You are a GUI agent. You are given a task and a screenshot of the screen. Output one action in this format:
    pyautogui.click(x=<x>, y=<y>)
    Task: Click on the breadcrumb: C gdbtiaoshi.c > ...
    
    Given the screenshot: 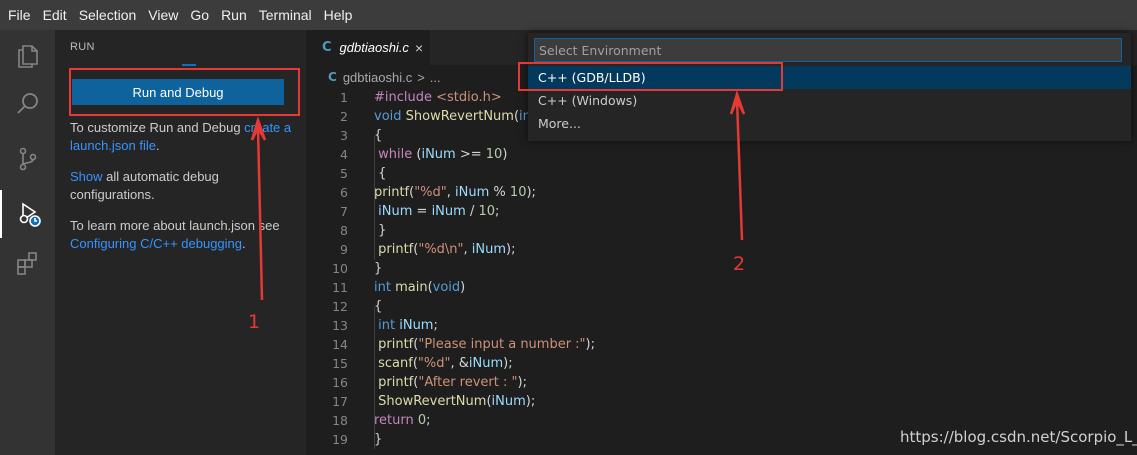 What is the action you would take?
    pyautogui.click(x=384, y=77)
    